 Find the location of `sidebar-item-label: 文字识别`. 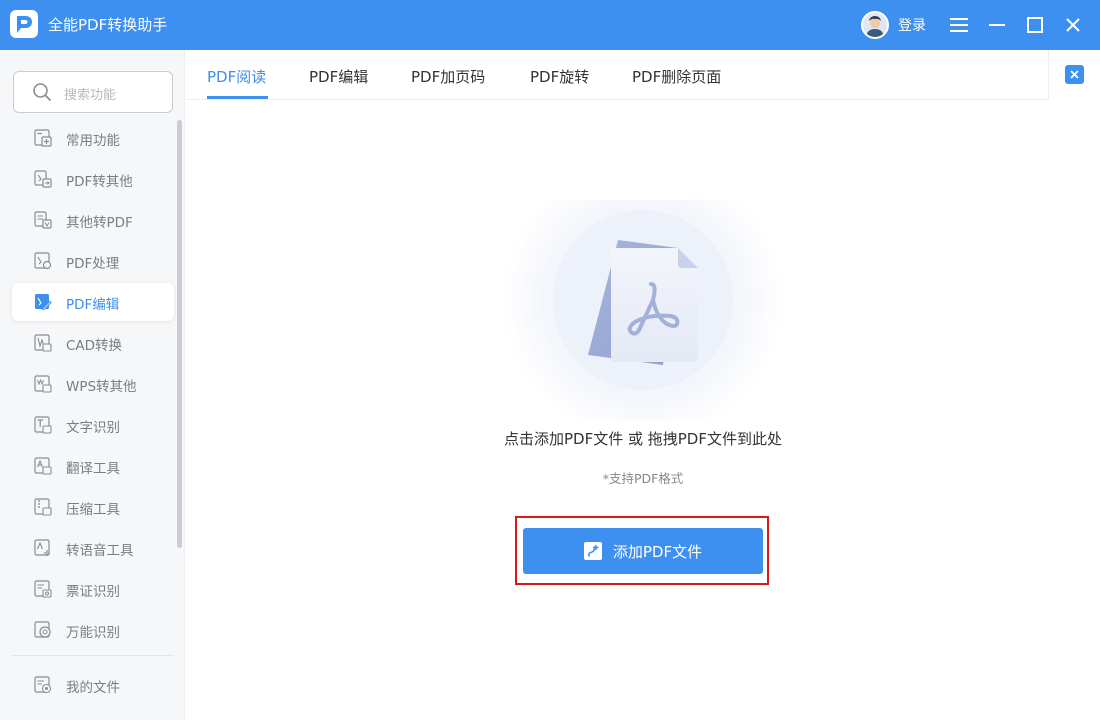

sidebar-item-label: 文字识别 is located at coordinates (93, 428).